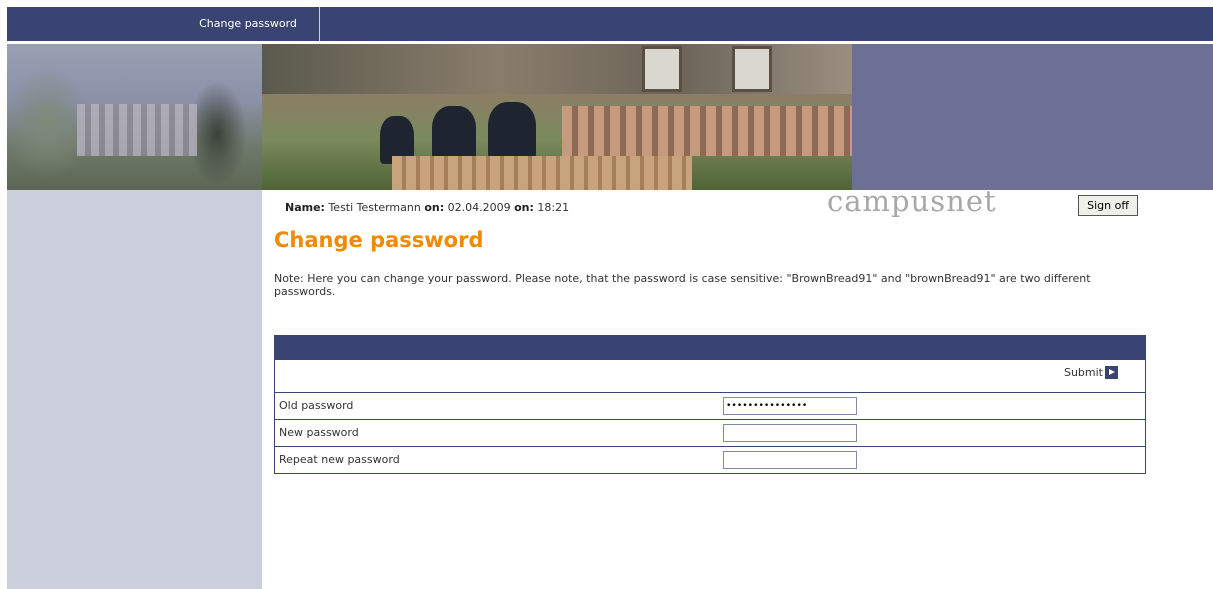  Describe the element at coordinates (710, 460) in the screenshot. I see `form-row-repeat-password: Repeat new password` at that location.